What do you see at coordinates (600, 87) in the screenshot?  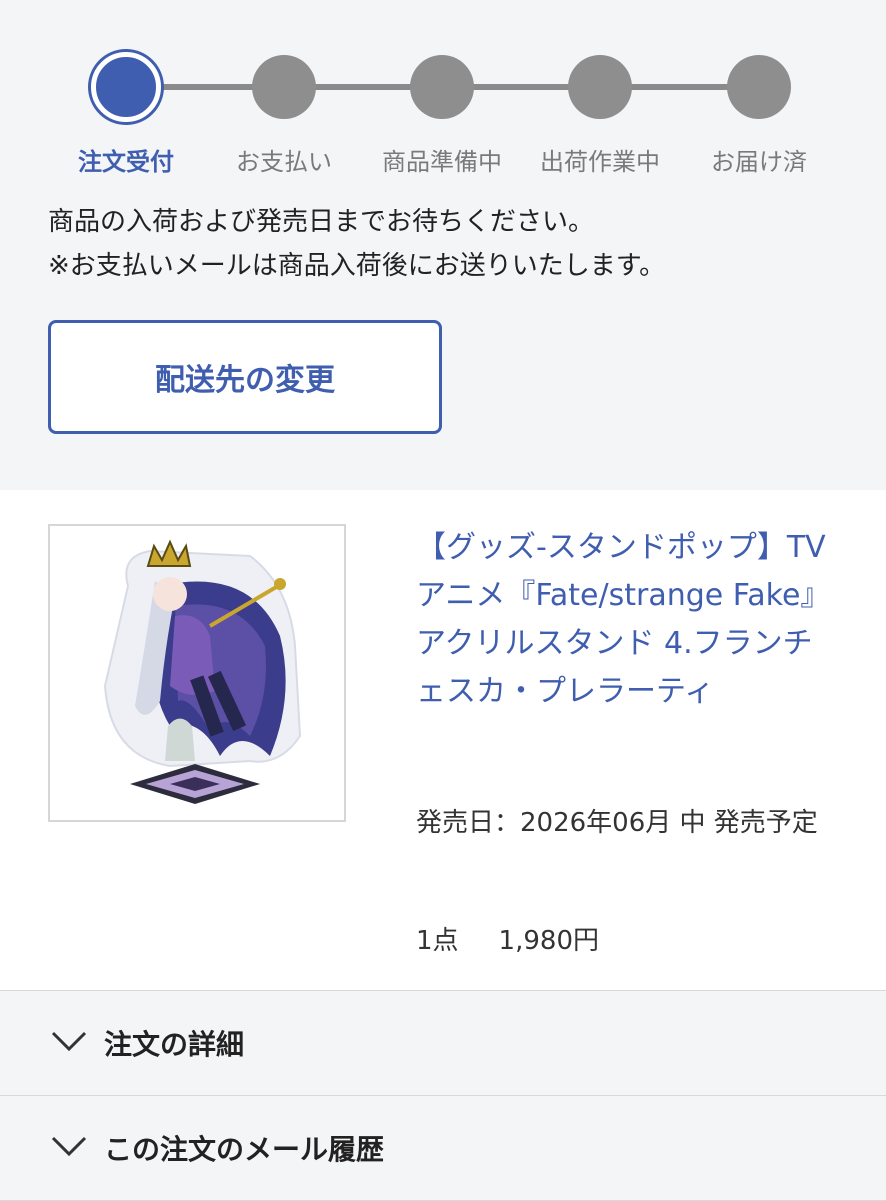 I see `step-circle-shipping` at bounding box center [600, 87].